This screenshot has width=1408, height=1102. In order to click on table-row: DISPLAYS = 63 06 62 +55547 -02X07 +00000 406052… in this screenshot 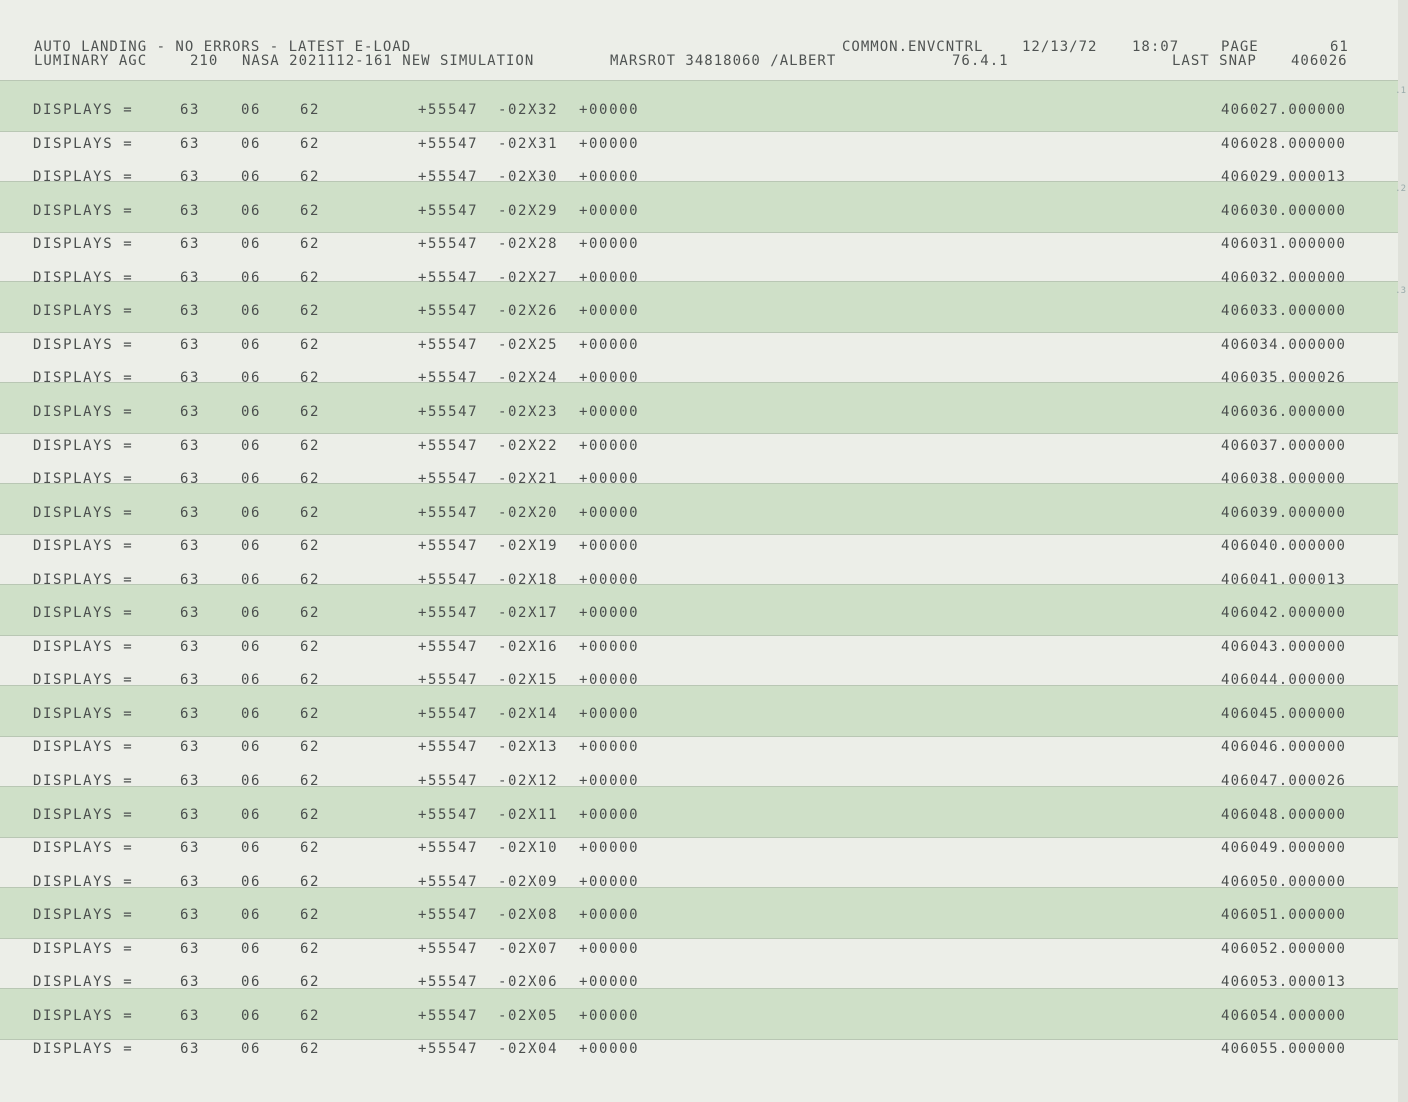, I will do `click(700, 949)`.